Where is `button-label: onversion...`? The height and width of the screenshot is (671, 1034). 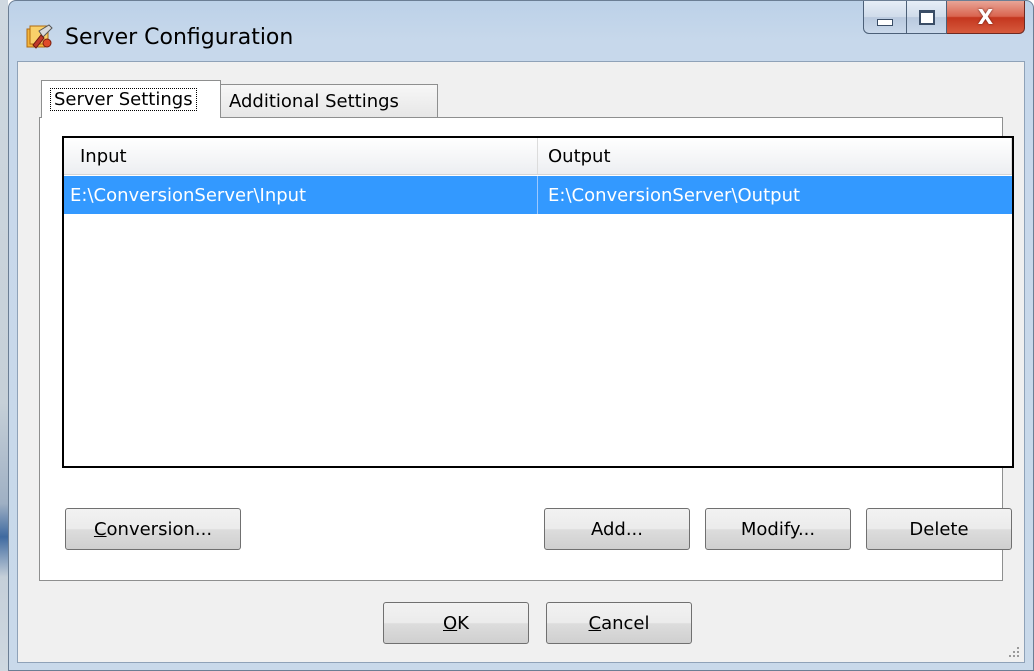 button-label: onversion... is located at coordinates (159, 529).